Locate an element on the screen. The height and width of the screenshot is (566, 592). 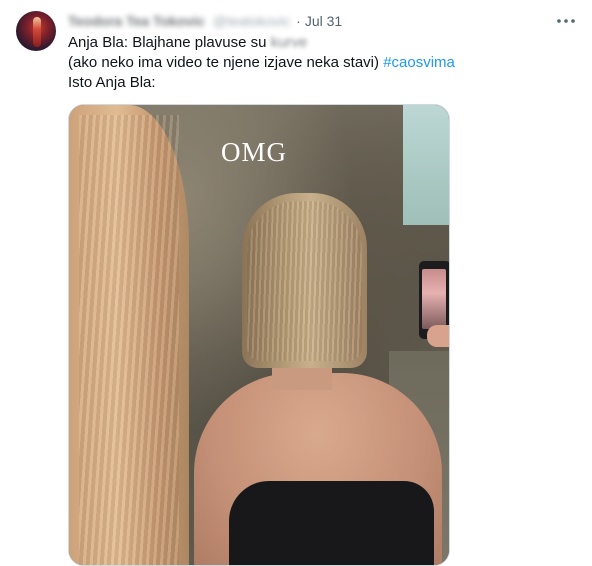
tweet-header: Teodora Tea Tokovic @teatokovic · Jul 31 is located at coordinates (205, 21).